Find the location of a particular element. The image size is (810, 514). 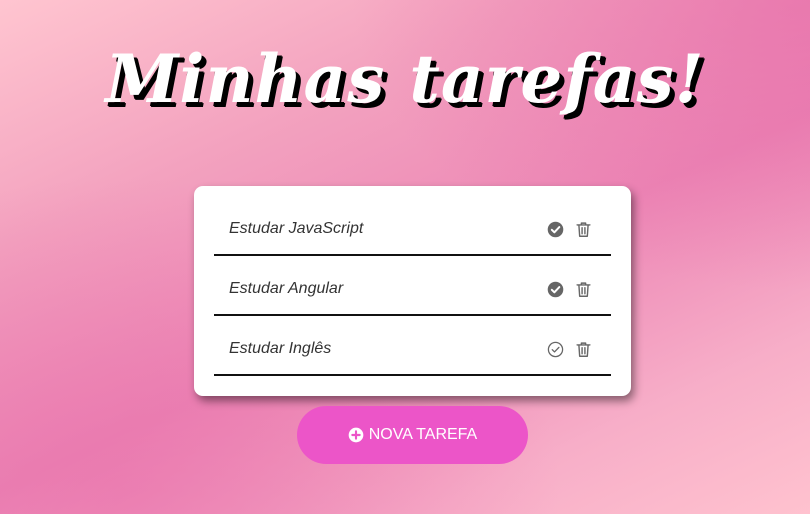

task-item: Estudar Inglês is located at coordinates (412, 346).